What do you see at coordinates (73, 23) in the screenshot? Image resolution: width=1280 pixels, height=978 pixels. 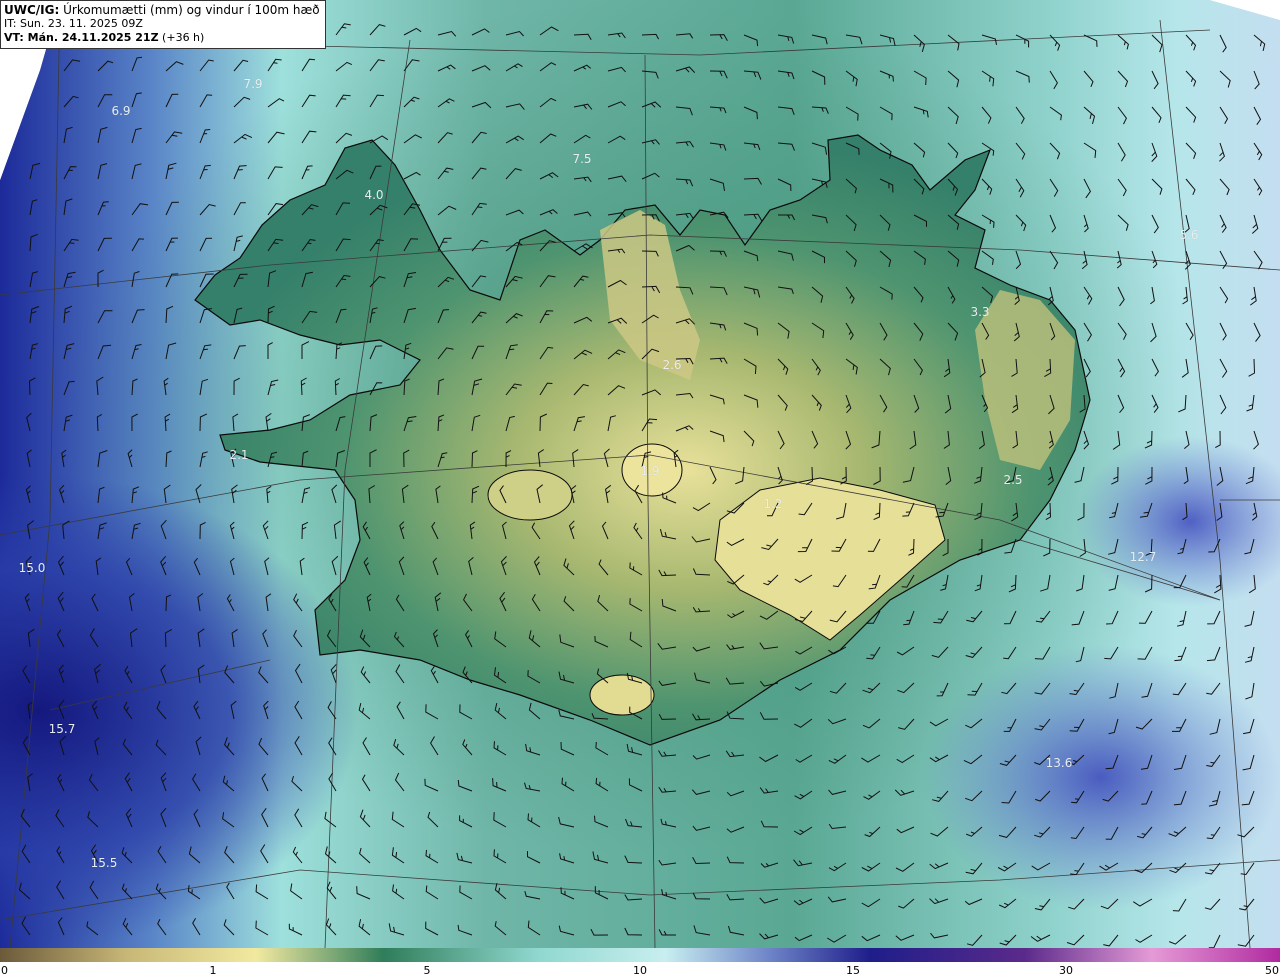 I see `init-time: IT: Sun. 23. 11. 2025 09Z` at bounding box center [73, 23].